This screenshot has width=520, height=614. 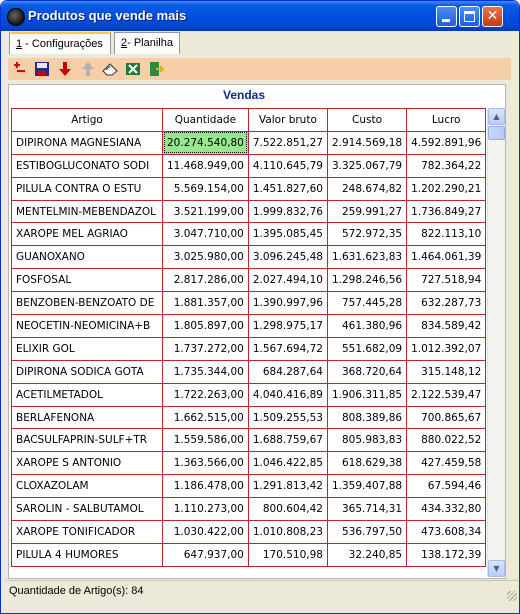 What do you see at coordinates (446, 554) in the screenshot?
I see `cell-lucro: 138.172,39` at bounding box center [446, 554].